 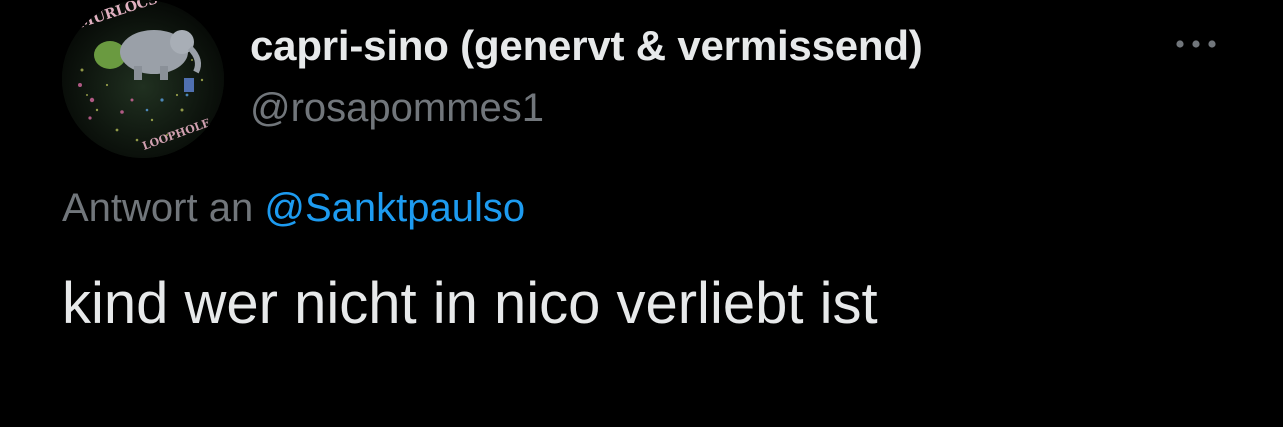 I want to click on author-handle: @rosapommes1, so click(x=397, y=108).